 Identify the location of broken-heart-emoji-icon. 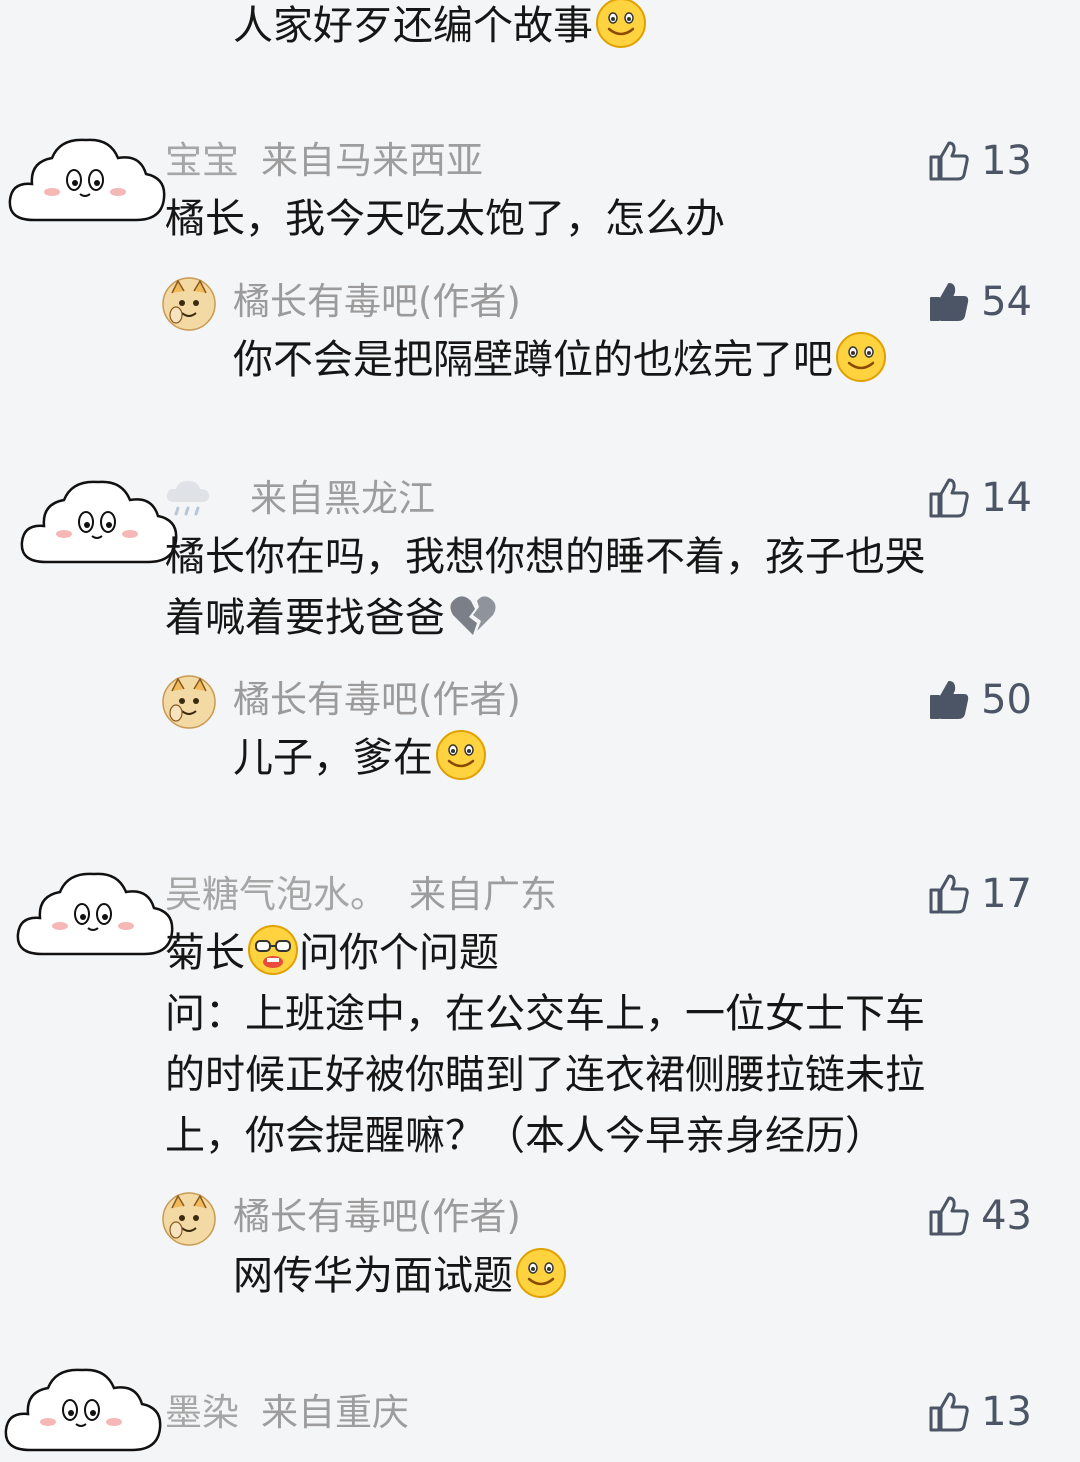
(473, 615).